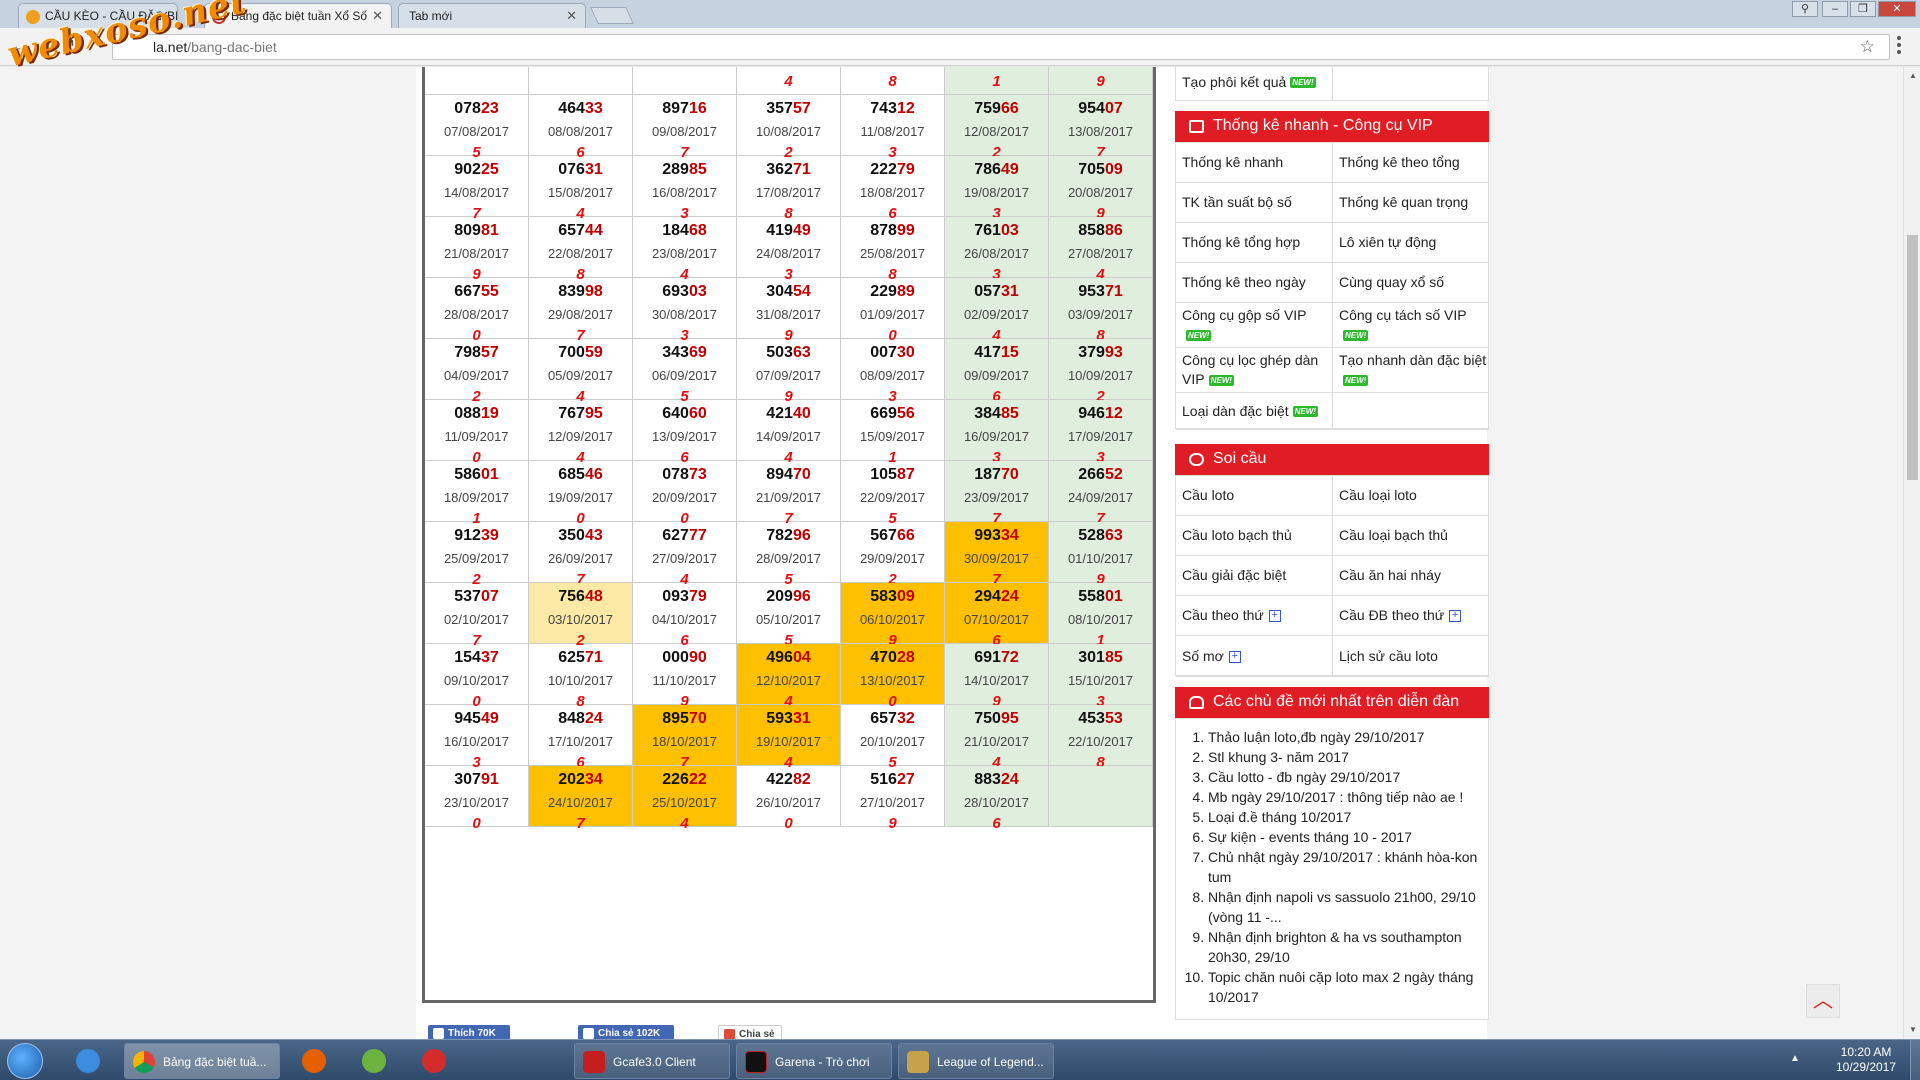 The image size is (1920, 1080). I want to click on sidebar-tool-link: Thống kê quan trọng, so click(1411, 203).